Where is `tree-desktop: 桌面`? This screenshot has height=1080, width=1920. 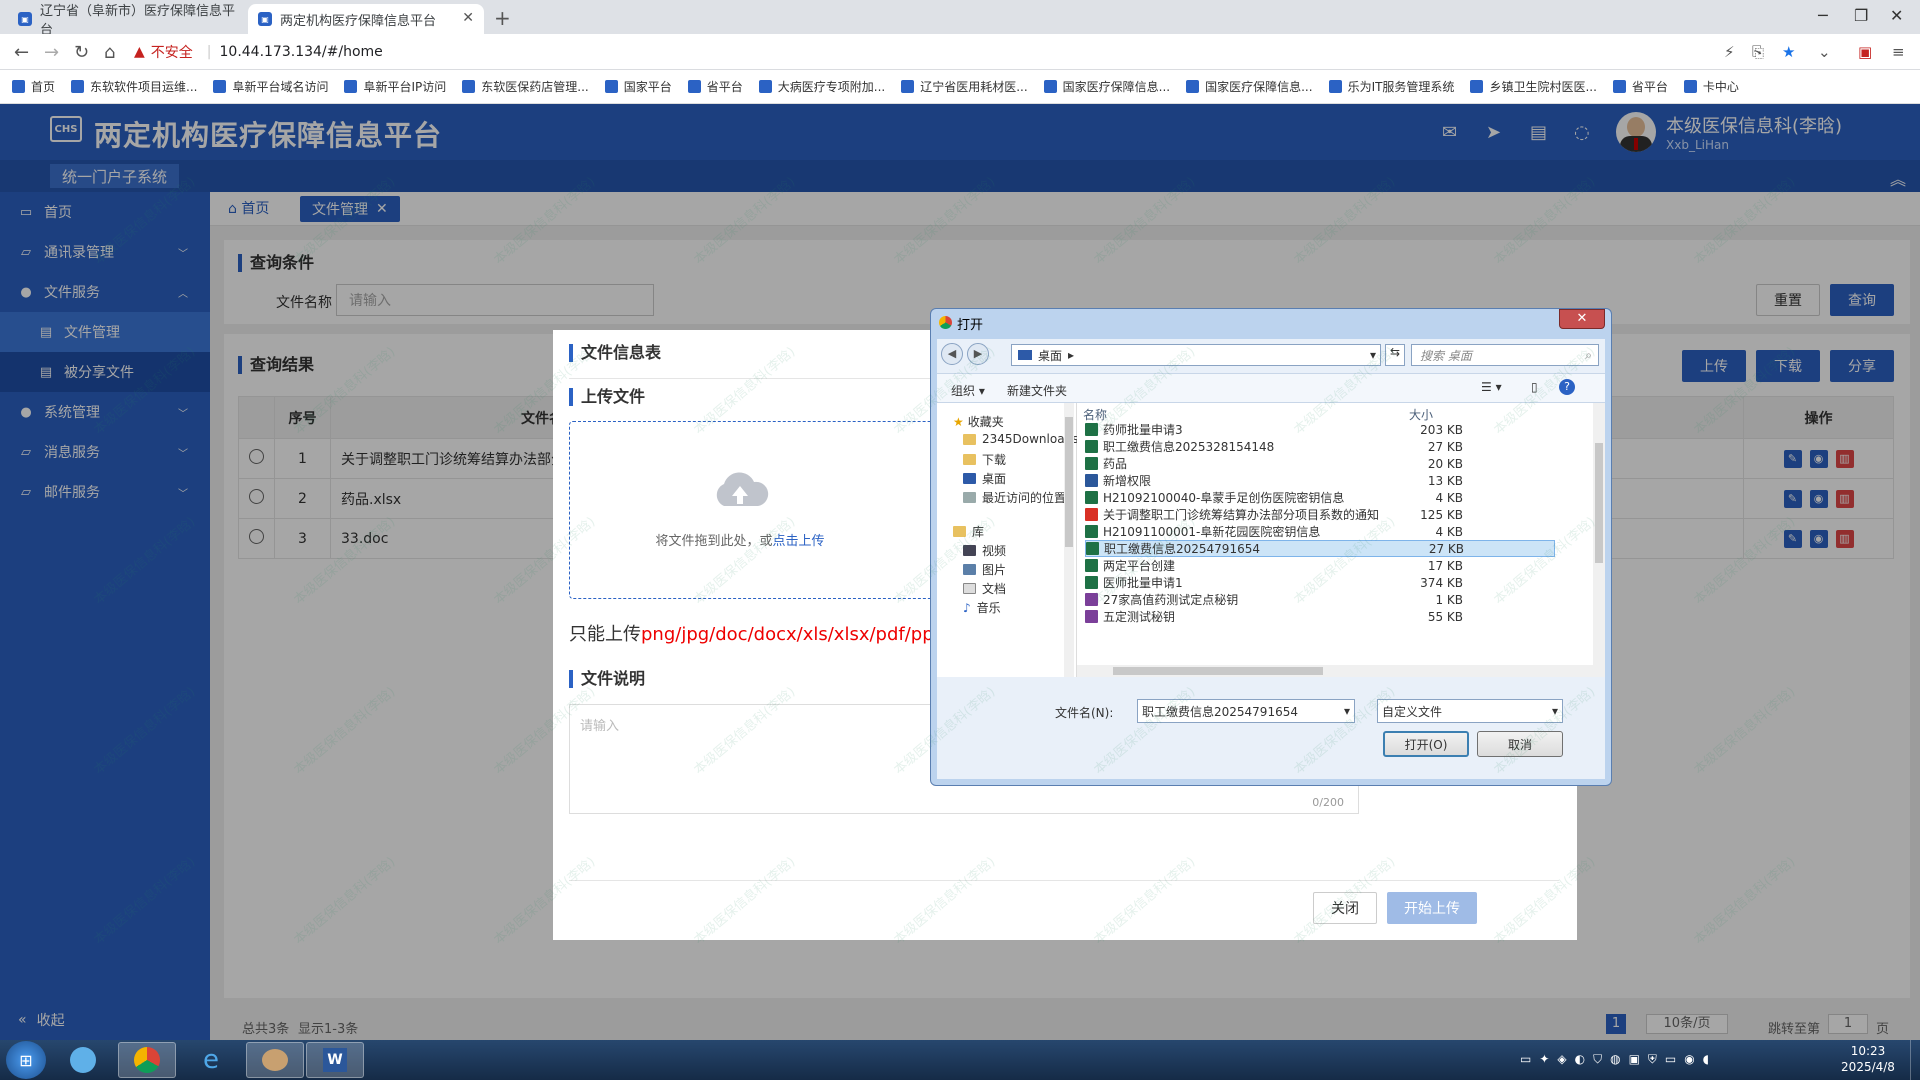 tree-desktop: 桌面 is located at coordinates (984, 478).